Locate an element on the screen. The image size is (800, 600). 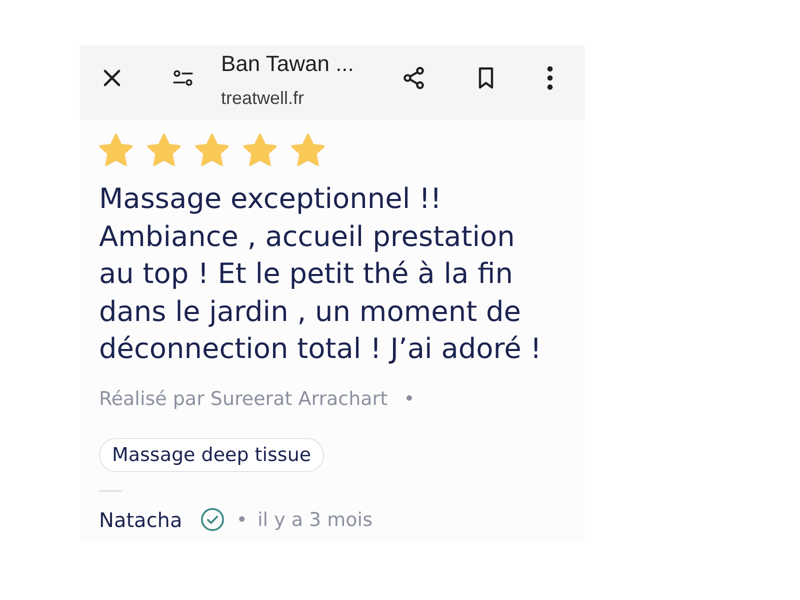
bookmark-icon is located at coordinates (486, 78).